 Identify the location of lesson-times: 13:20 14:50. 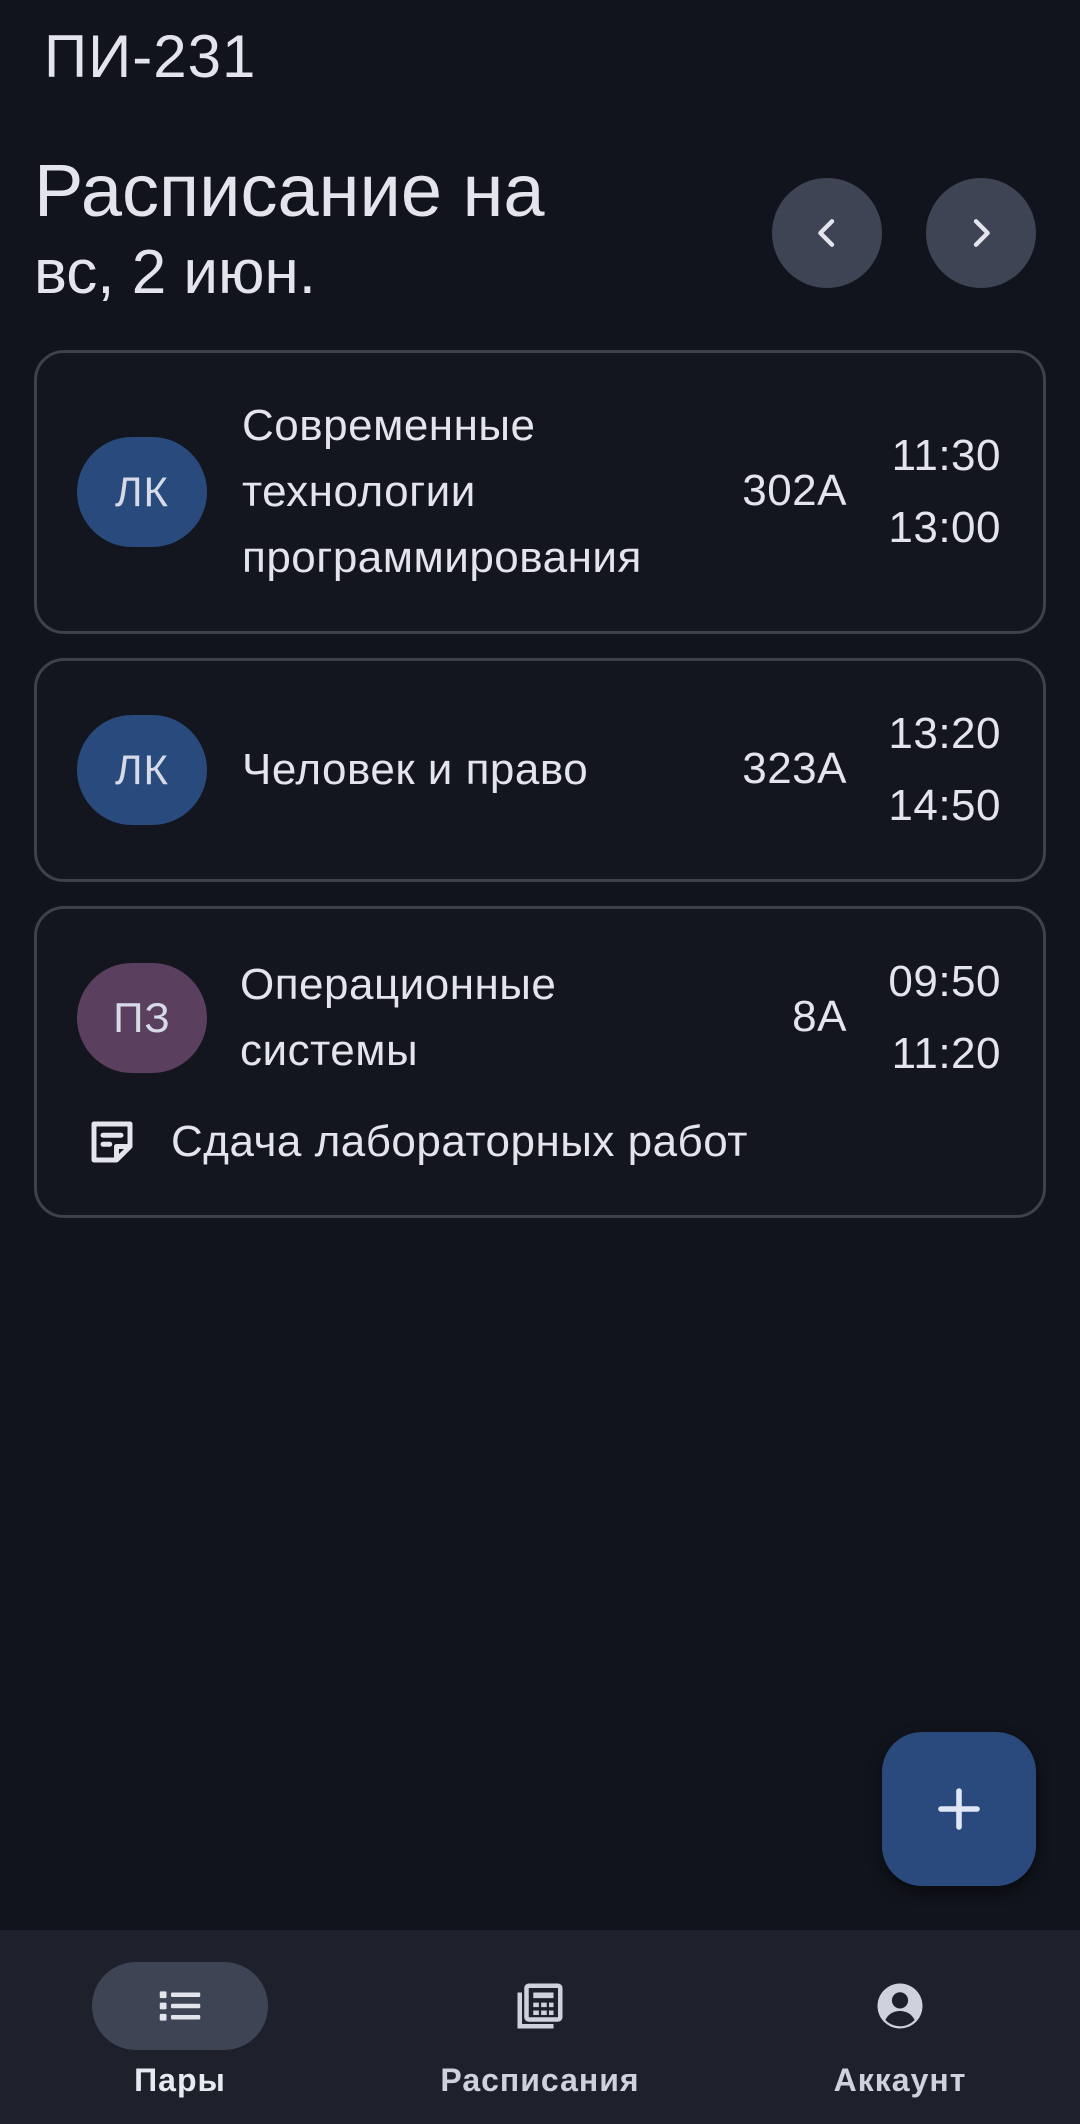
(944, 770).